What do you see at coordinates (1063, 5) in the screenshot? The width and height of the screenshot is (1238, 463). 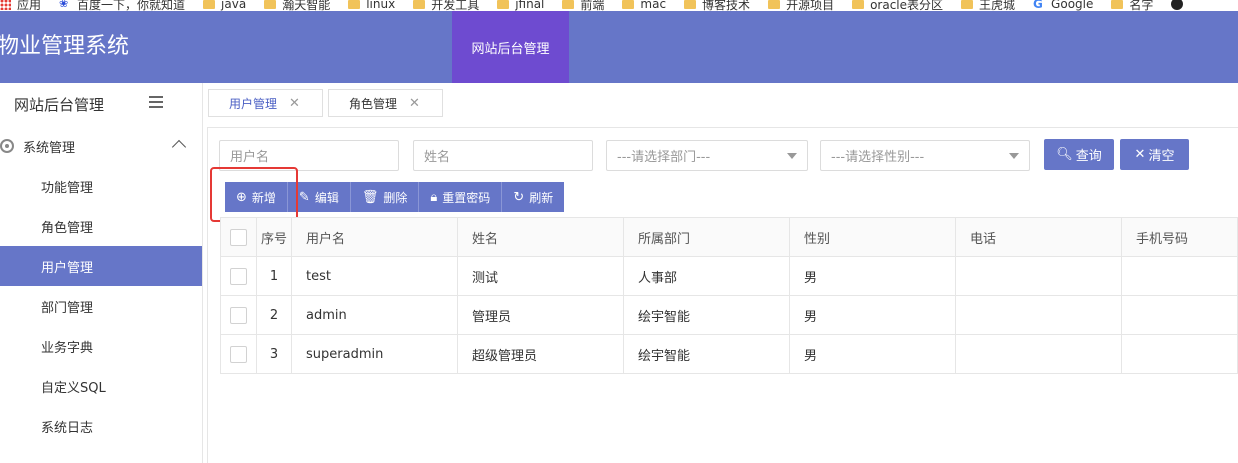 I see `bookmark-google: G Google` at bounding box center [1063, 5].